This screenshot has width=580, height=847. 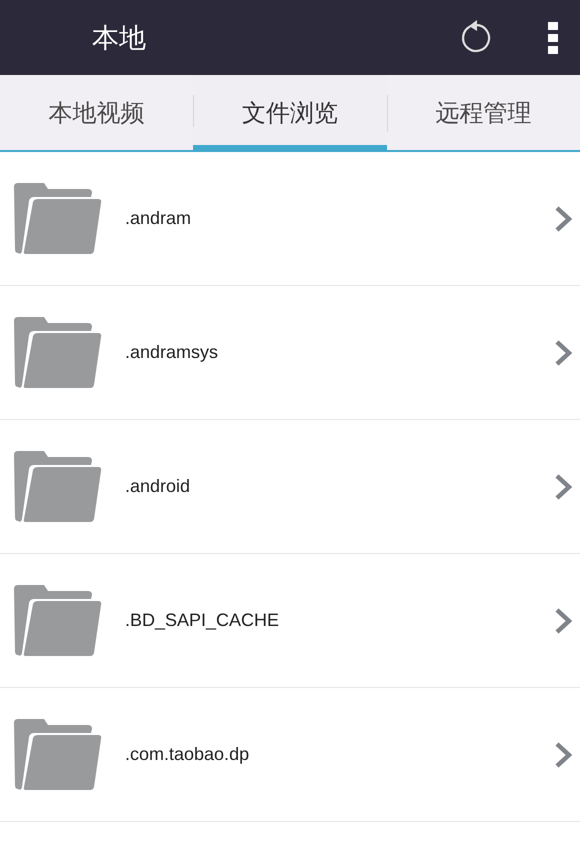 What do you see at coordinates (119, 39) in the screenshot?
I see `app-title: 本地` at bounding box center [119, 39].